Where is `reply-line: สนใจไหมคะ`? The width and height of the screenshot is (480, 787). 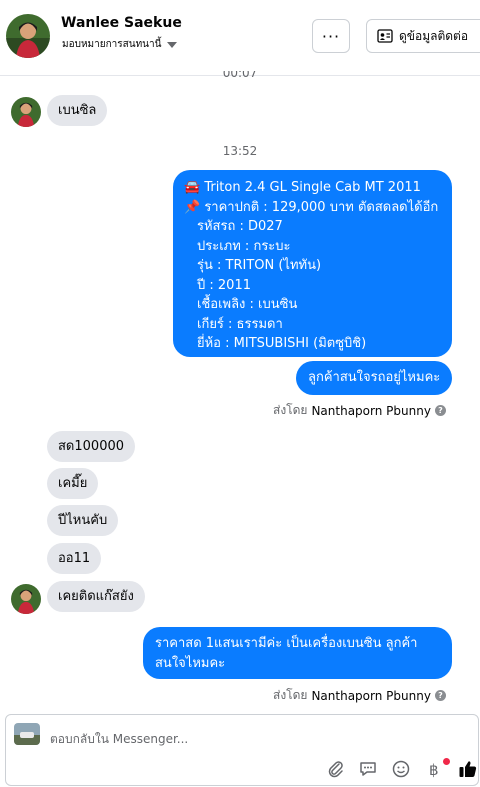 reply-line: สนใจไหมคะ is located at coordinates (190, 663).